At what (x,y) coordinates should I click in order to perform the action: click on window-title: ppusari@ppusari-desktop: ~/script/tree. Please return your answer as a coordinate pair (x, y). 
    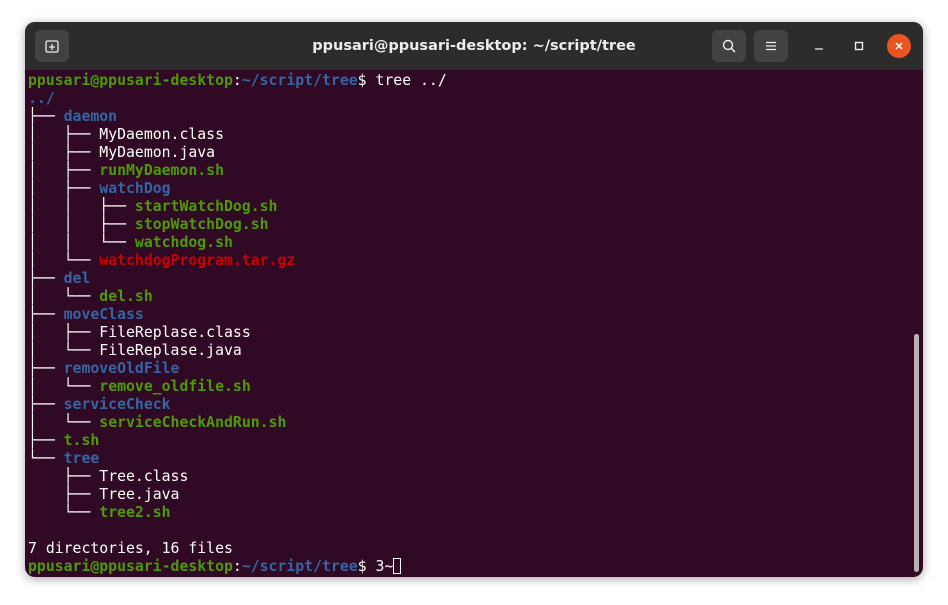
    Looking at the image, I should click on (474, 46).